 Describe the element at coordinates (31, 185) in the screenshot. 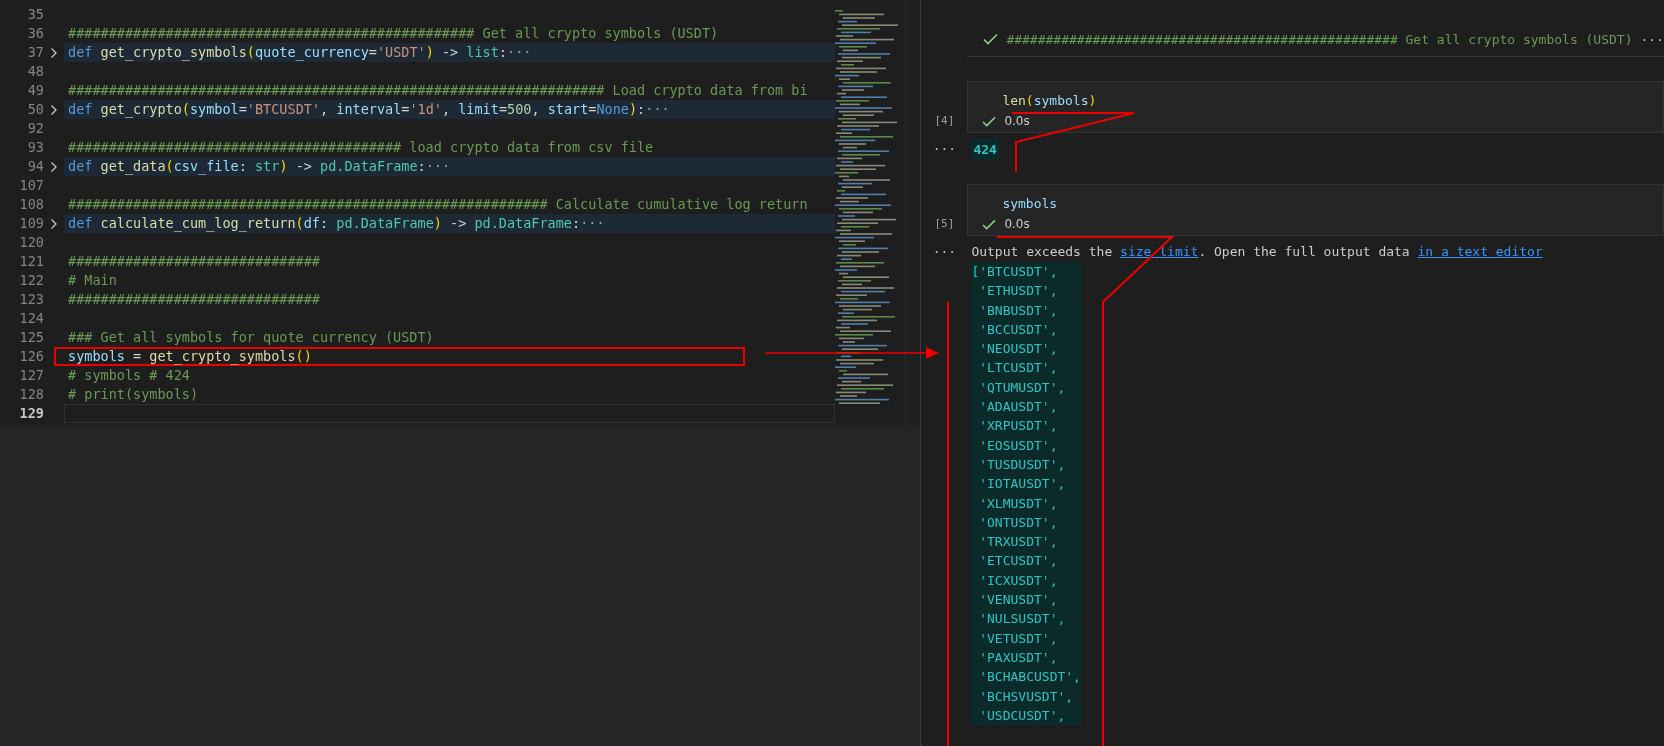

I see `line-number: 107` at that location.